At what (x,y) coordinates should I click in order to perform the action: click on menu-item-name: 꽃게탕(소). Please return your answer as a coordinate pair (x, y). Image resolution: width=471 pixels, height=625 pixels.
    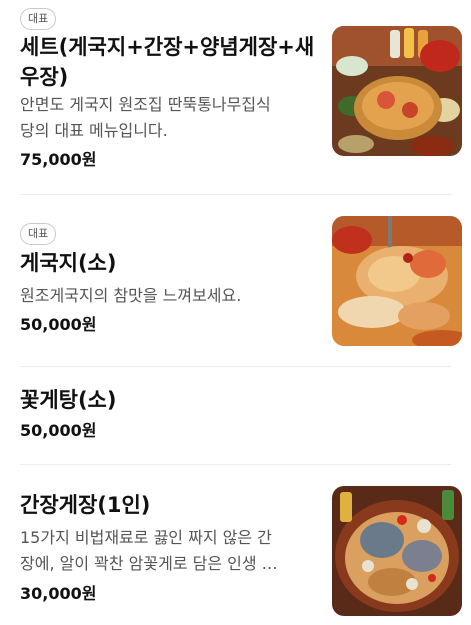
    Looking at the image, I should click on (68, 400).